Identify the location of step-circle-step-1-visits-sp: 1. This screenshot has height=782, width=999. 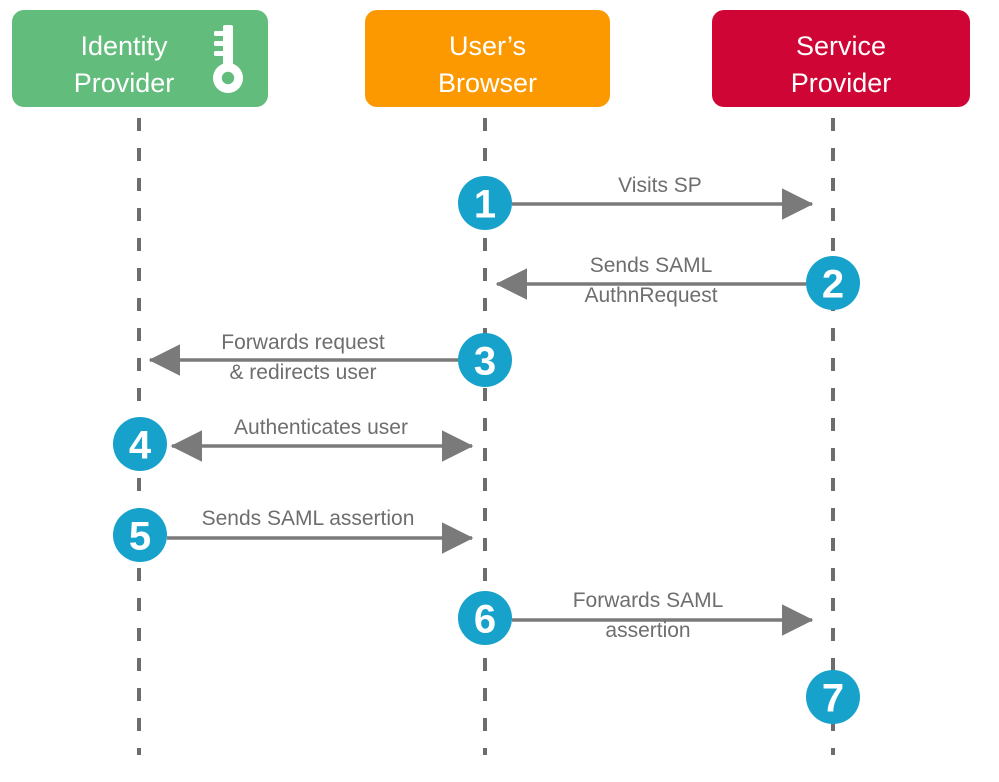
(485, 203).